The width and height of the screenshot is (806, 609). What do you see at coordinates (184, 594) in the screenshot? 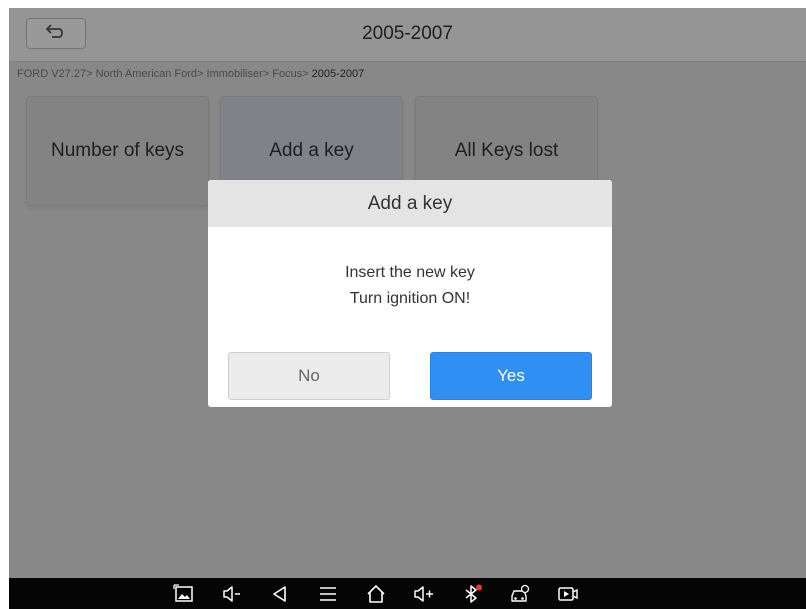
I see `screenshot-icon` at bounding box center [184, 594].